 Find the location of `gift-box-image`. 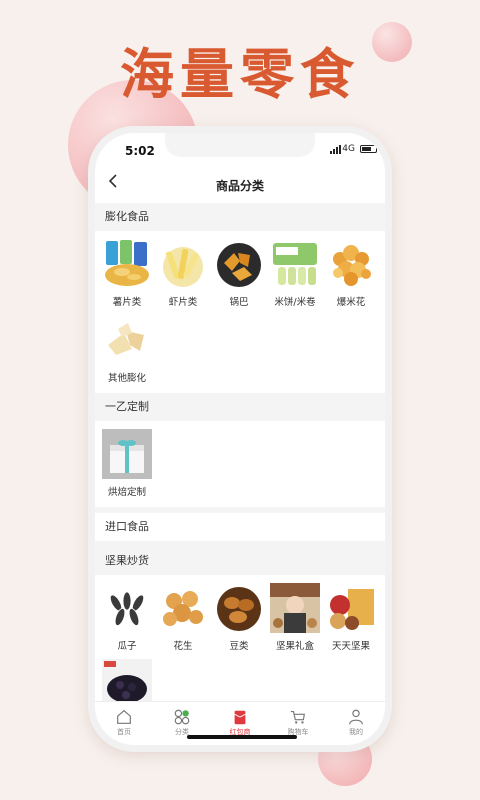

gift-box-image is located at coordinates (127, 454).